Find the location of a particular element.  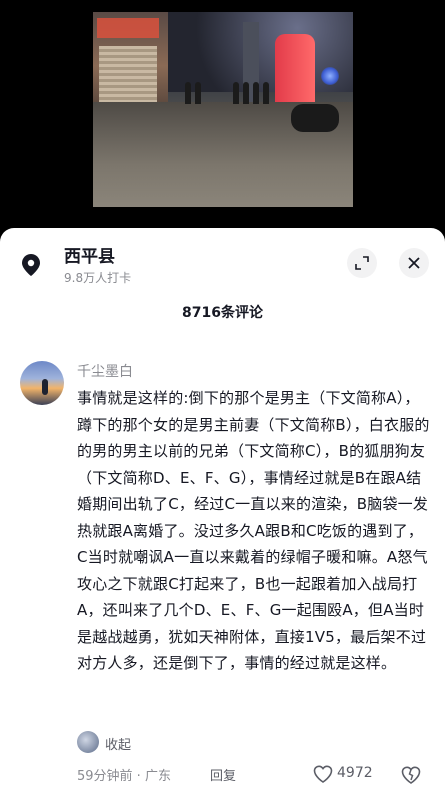

heart-icon is located at coordinates (323, 774).